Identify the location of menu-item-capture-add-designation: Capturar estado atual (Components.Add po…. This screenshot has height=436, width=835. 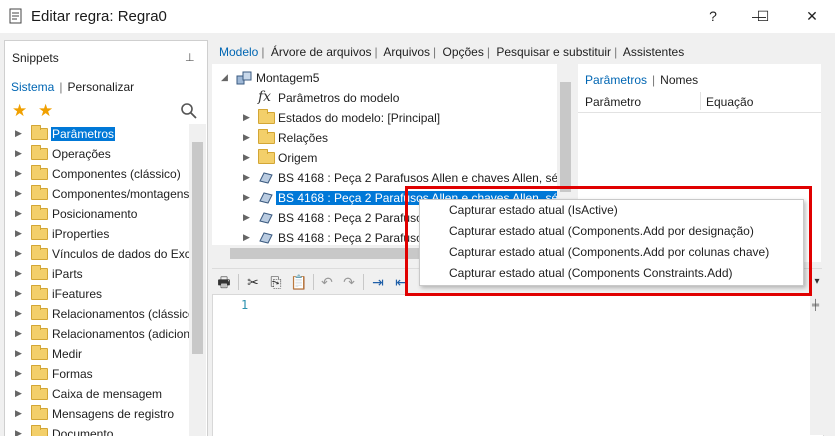
(601, 234).